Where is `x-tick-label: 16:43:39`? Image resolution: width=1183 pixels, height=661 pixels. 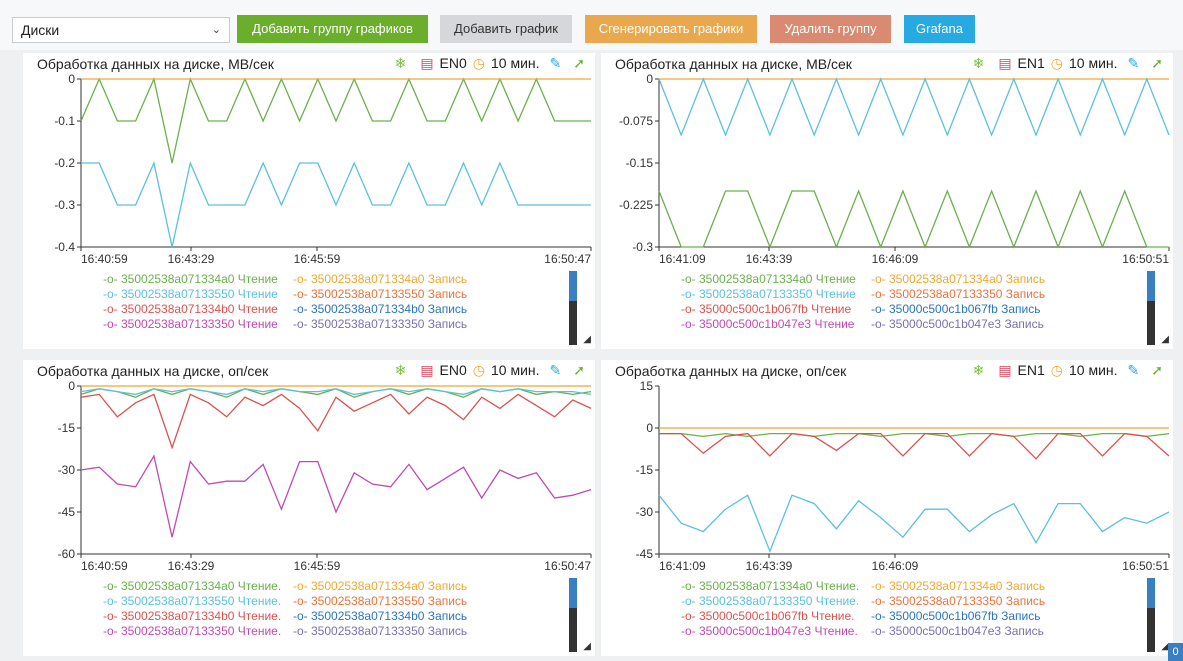
x-tick-label: 16:43:39 is located at coordinates (769, 259).